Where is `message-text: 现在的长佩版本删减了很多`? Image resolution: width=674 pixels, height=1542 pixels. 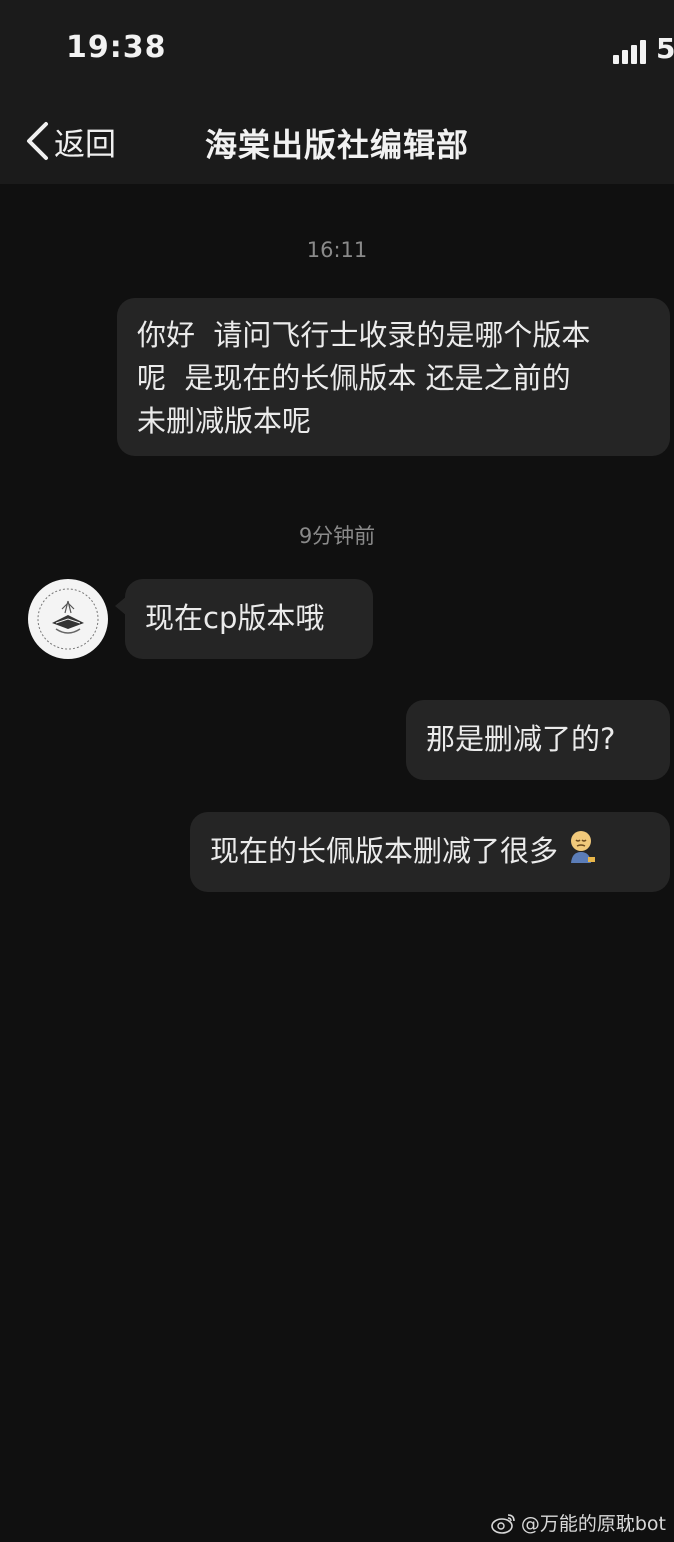 message-text: 现在的长佩版本删减了很多 is located at coordinates (384, 851).